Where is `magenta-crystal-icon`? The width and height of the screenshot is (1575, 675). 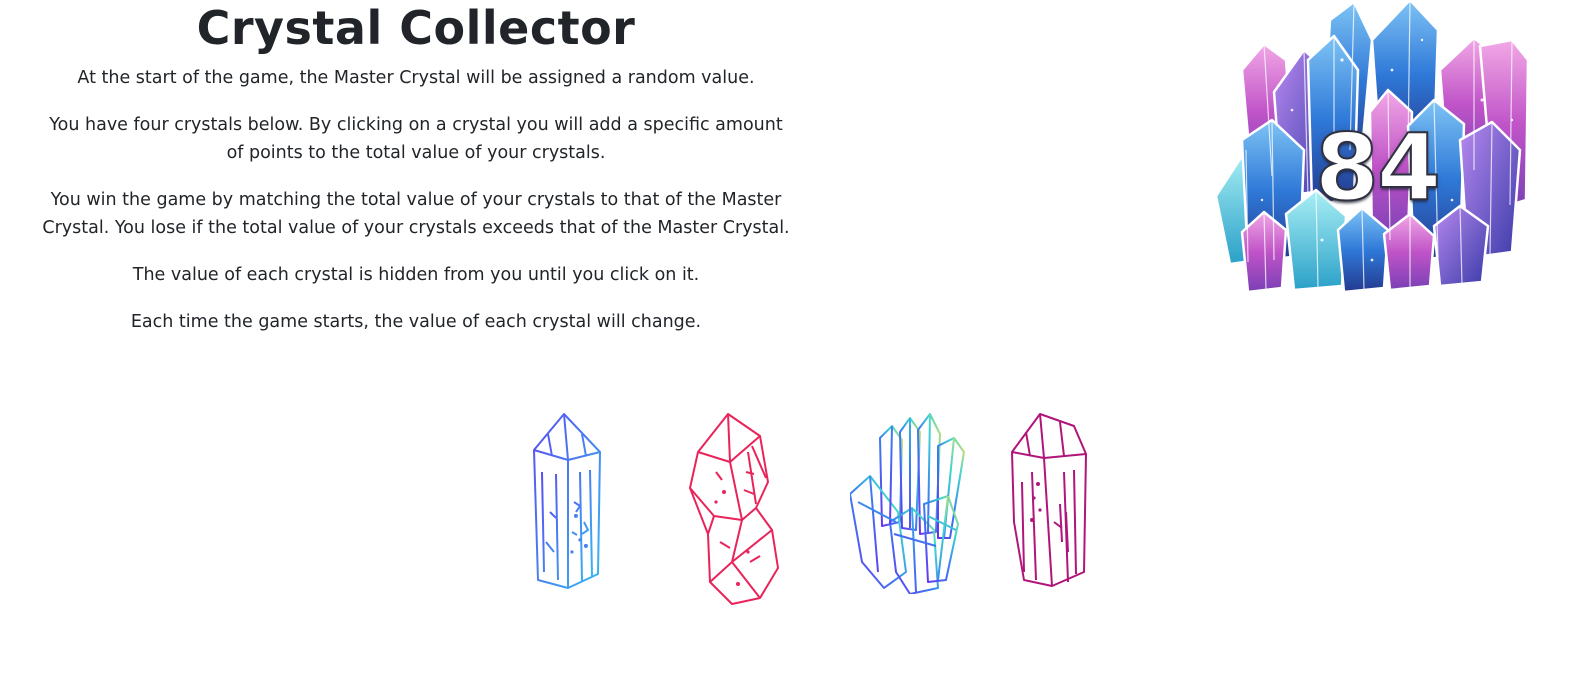 magenta-crystal-icon is located at coordinates (1049, 500).